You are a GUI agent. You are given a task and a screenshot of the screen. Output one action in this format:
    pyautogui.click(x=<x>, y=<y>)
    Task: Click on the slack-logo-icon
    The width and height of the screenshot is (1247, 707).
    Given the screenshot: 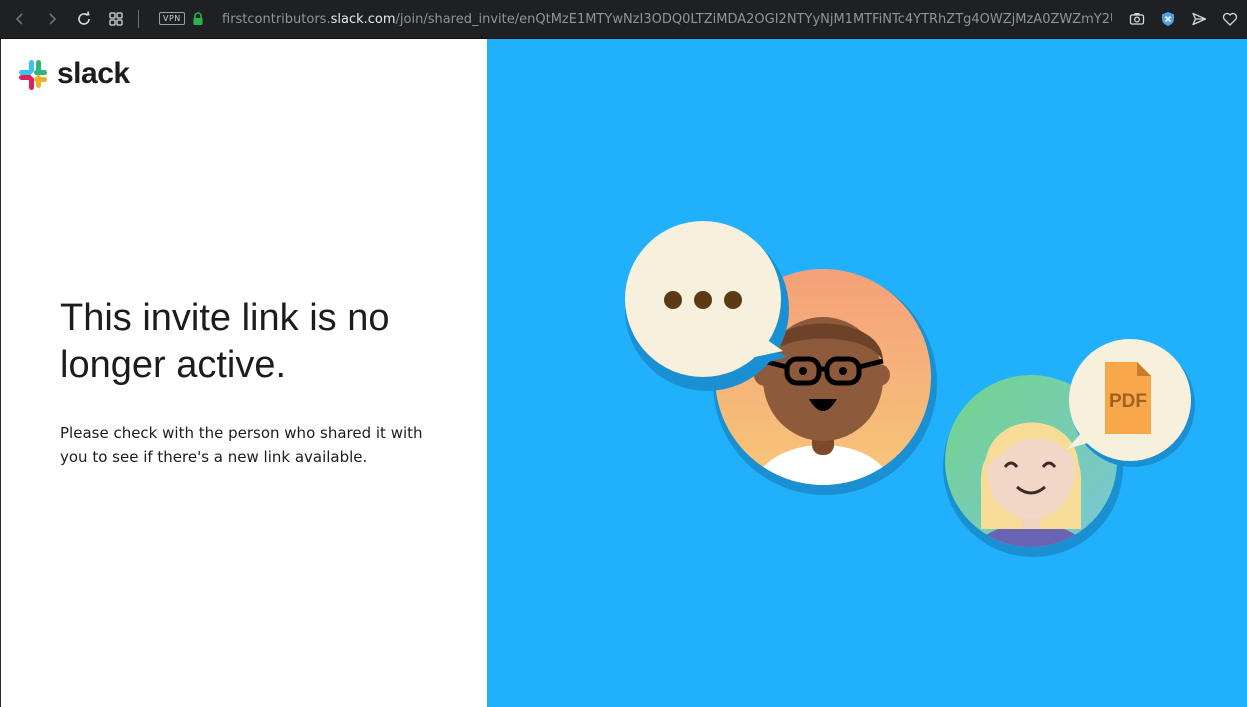 What is the action you would take?
    pyautogui.click(x=33, y=75)
    